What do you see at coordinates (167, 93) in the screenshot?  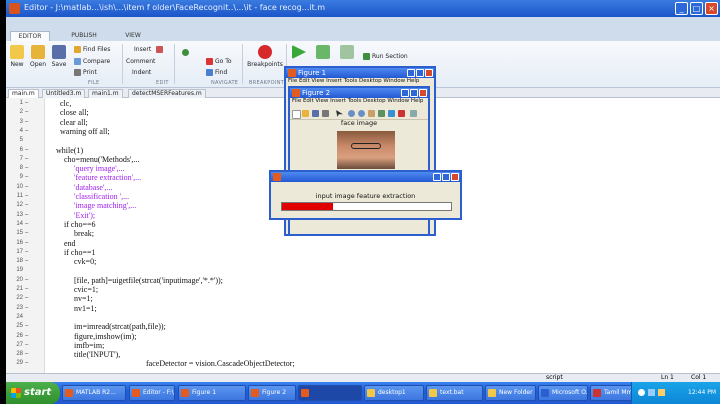 I see `file-tab: detectMSERFeatures.m` at bounding box center [167, 93].